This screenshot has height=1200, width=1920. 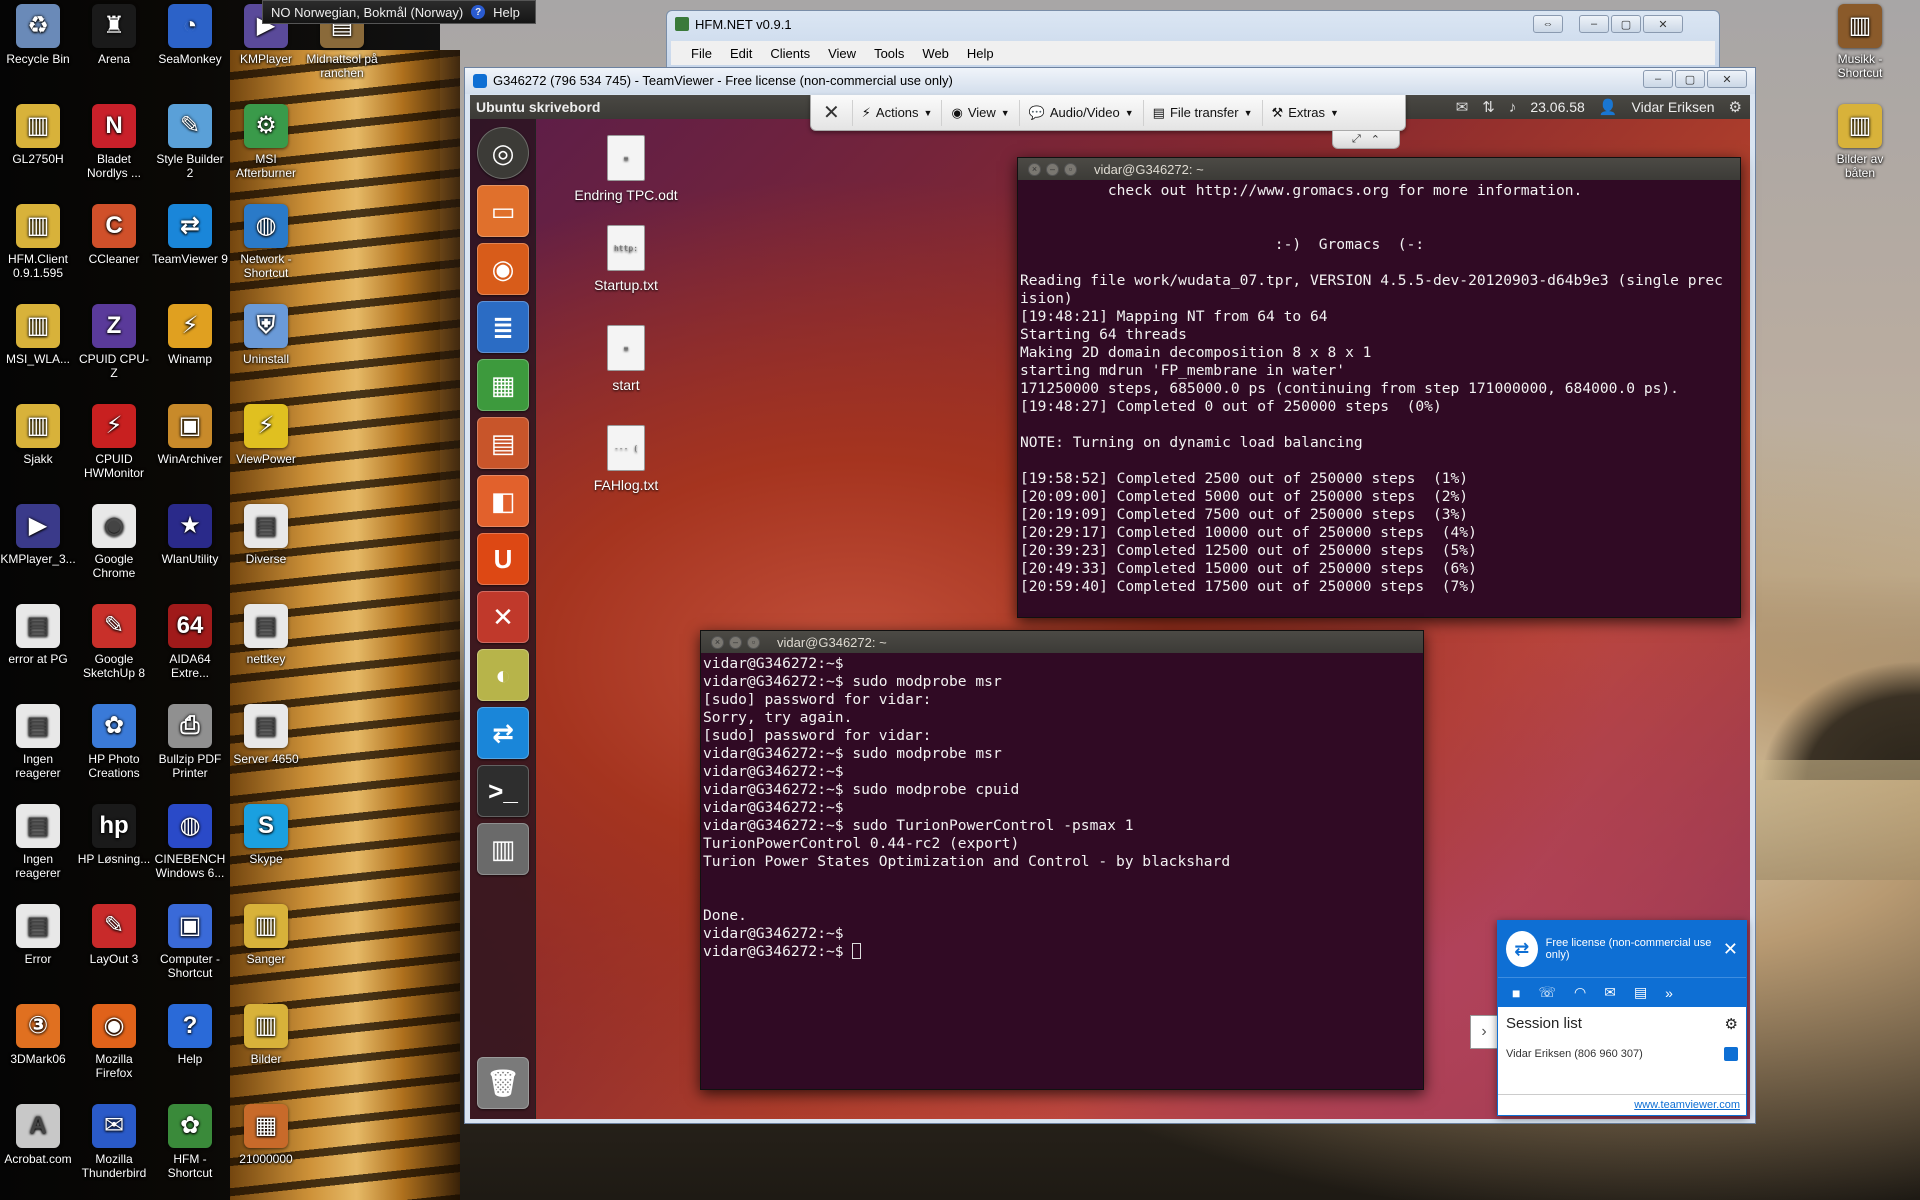 I want to click on desktop-icon: ▦ 21000000, so click(x=266, y=1135).